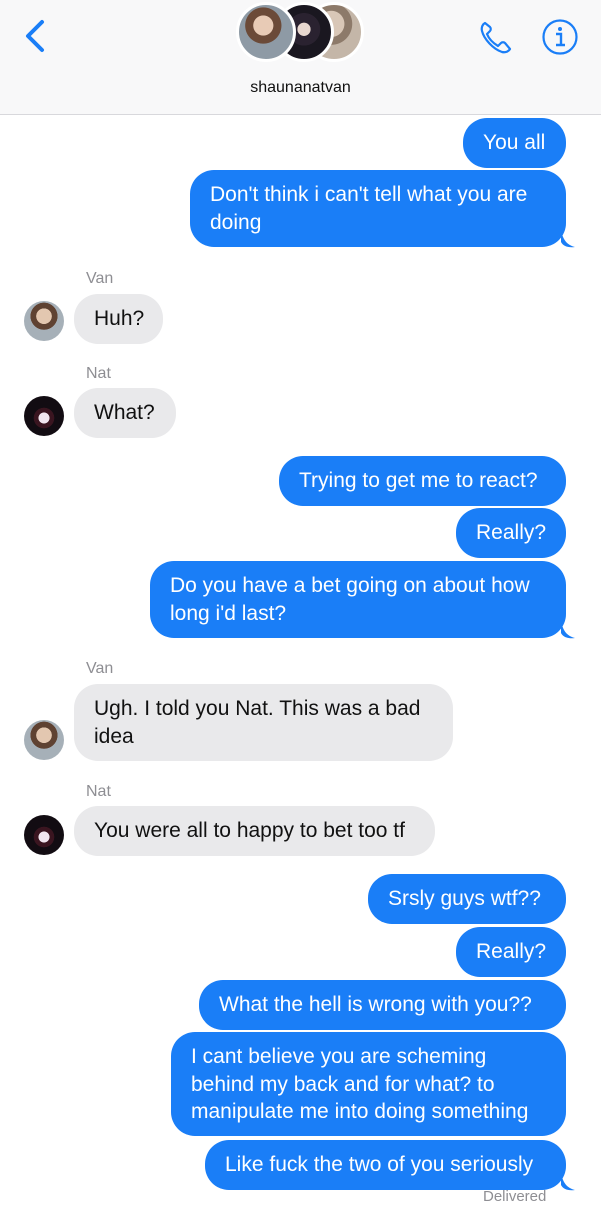 The width and height of the screenshot is (601, 1205). Describe the element at coordinates (375, 1004) in the screenshot. I see `message-text: What the hell is wrong with you??` at that location.